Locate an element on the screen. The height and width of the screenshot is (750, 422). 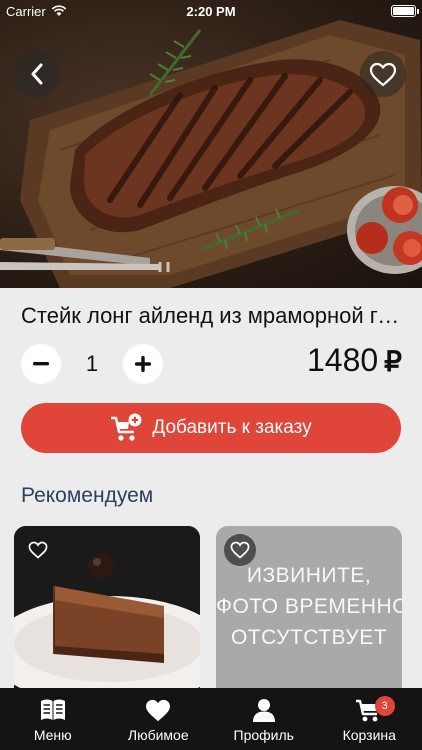
back-button is located at coordinates (37, 74).